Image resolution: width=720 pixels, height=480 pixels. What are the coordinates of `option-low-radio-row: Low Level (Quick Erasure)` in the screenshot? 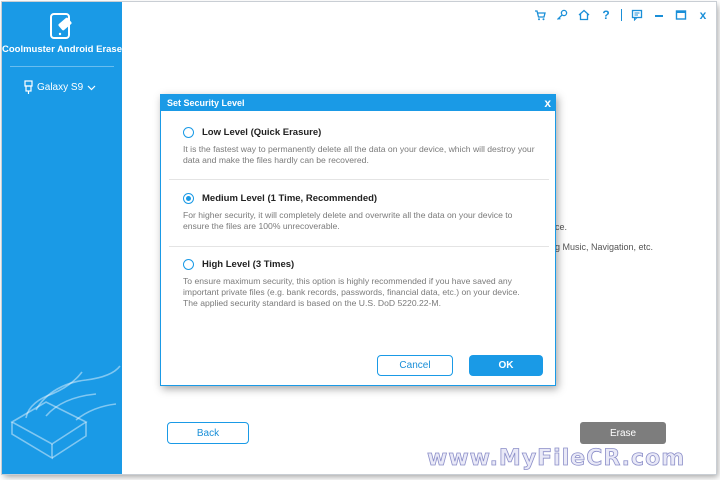 It's located at (363, 132).